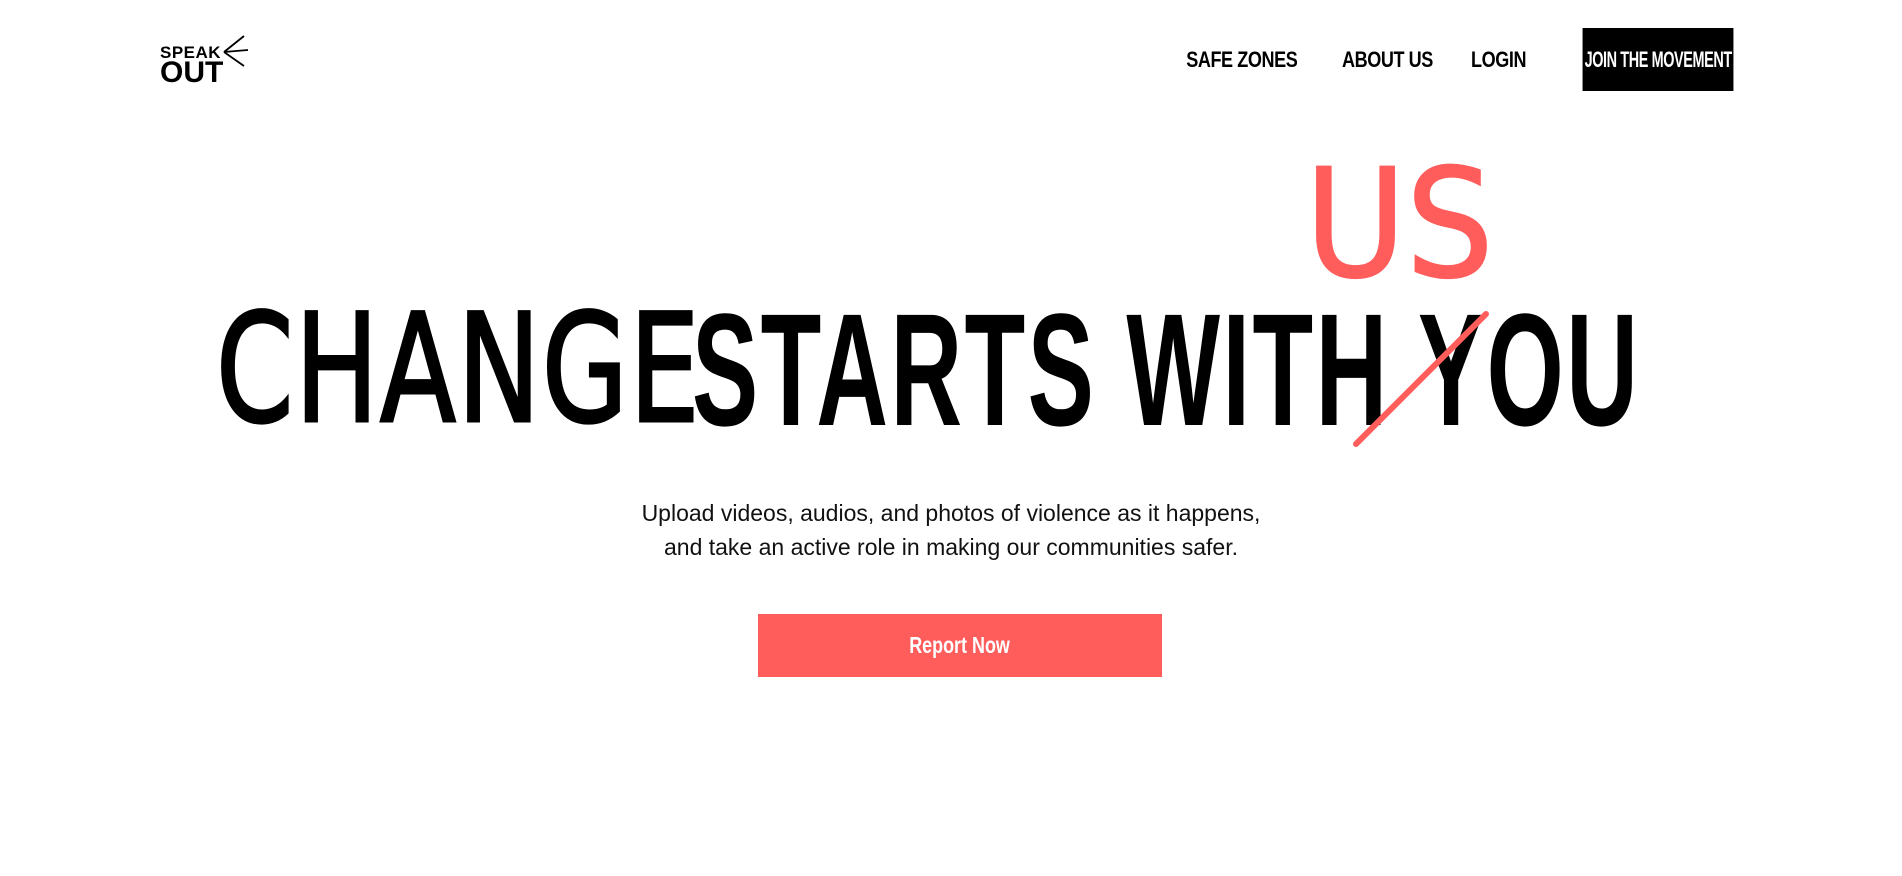 This screenshot has width=1902, height=876. I want to click on hero-headline: CHANGE STARTS WITH YOU, so click(926, 370).